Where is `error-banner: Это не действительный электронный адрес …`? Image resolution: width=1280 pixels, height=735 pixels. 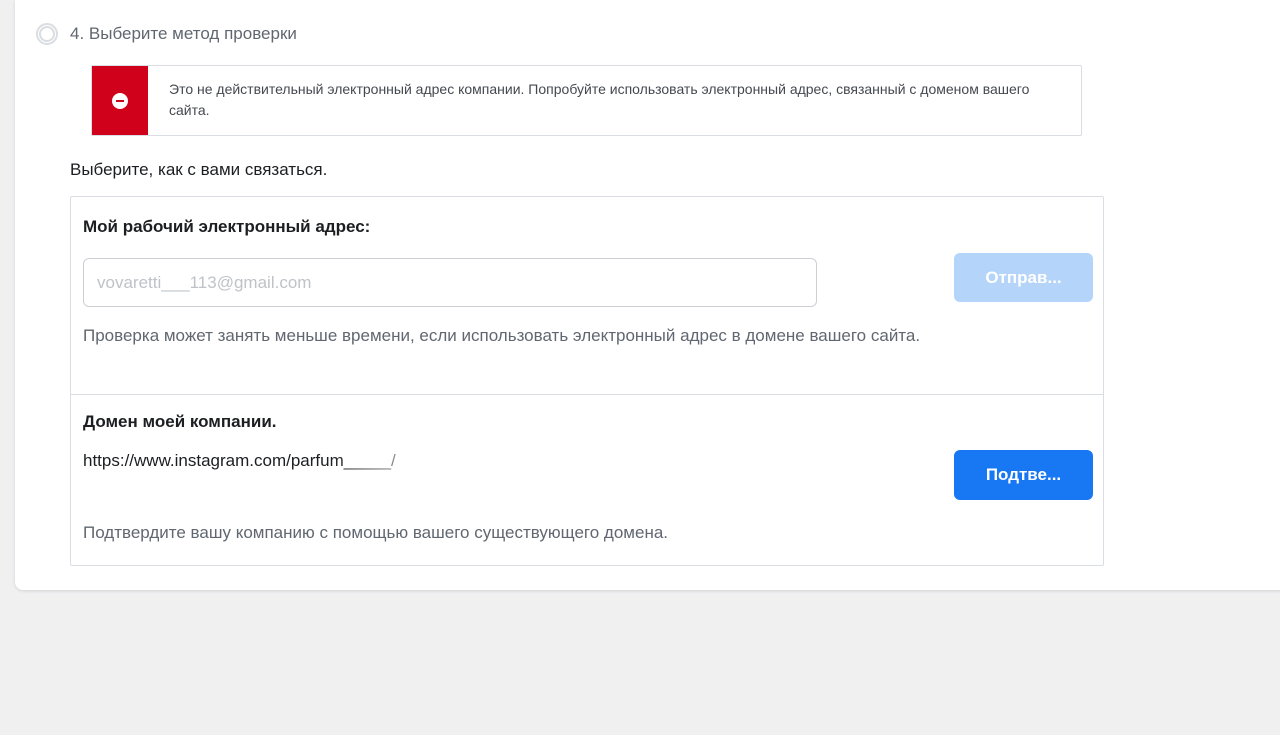 error-banner: Это не действительный электронный адрес … is located at coordinates (586, 100).